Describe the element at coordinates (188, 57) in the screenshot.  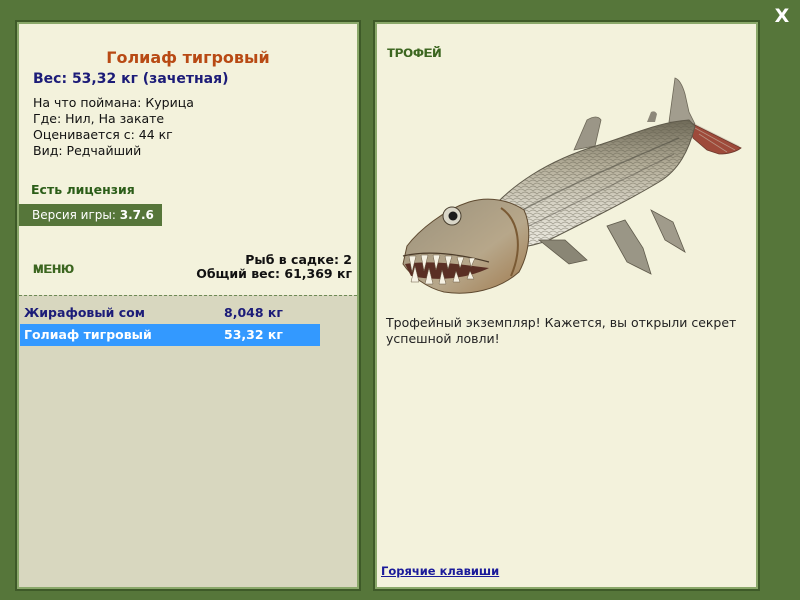
I see `fish-name-title: Голиаф тигровый` at that location.